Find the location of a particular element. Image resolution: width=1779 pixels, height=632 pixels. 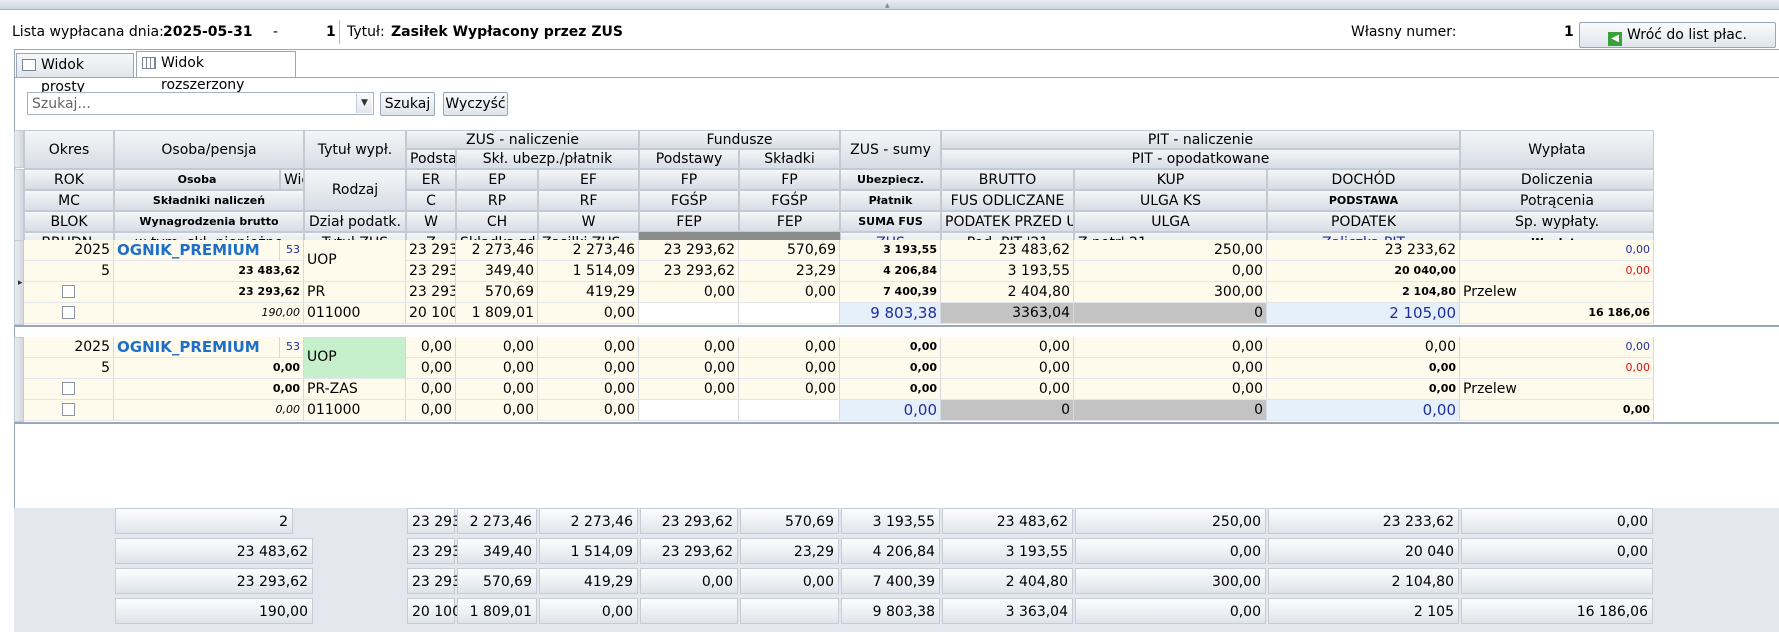

col-podatek-przed: PODATEK PRZED ULGĄ is located at coordinates (1007, 221).